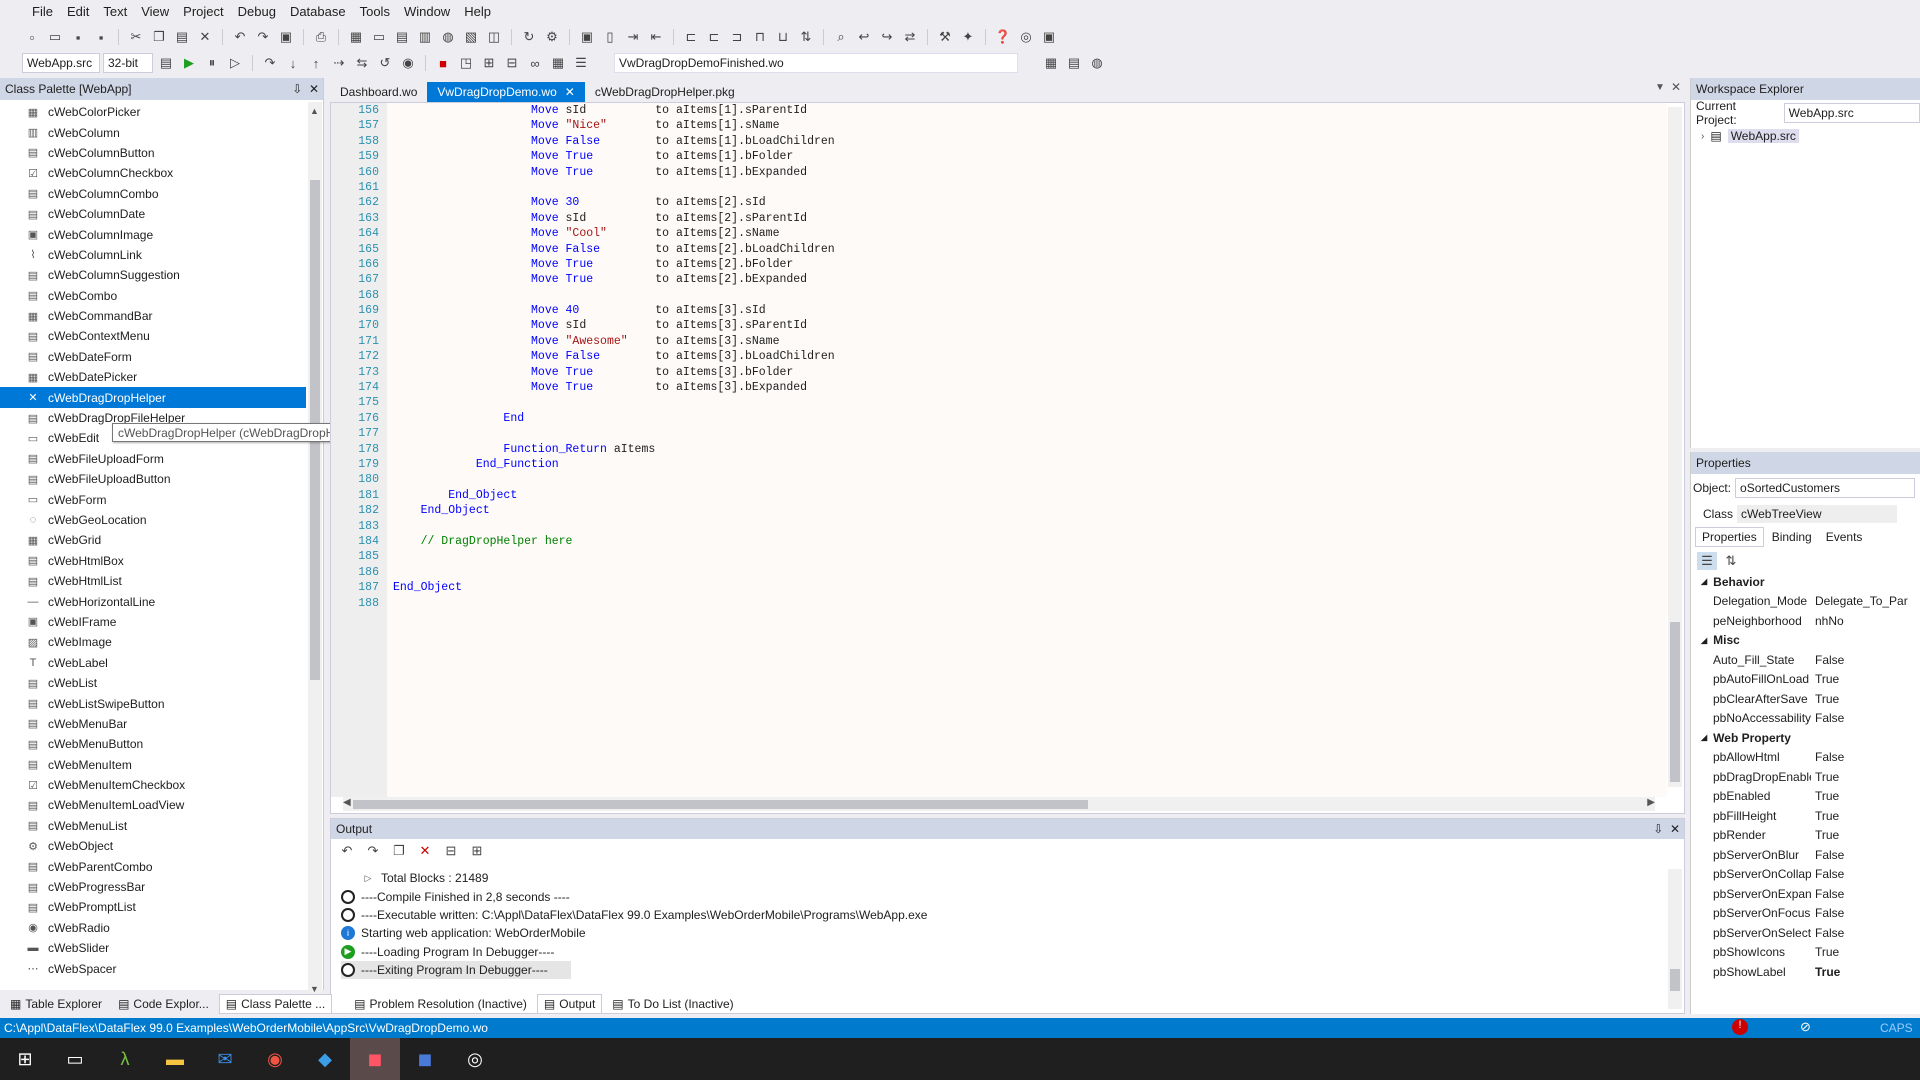 The width and height of the screenshot is (1920, 1080). I want to click on tool-window-tab: ▦ Table Explorer, so click(56, 1004).